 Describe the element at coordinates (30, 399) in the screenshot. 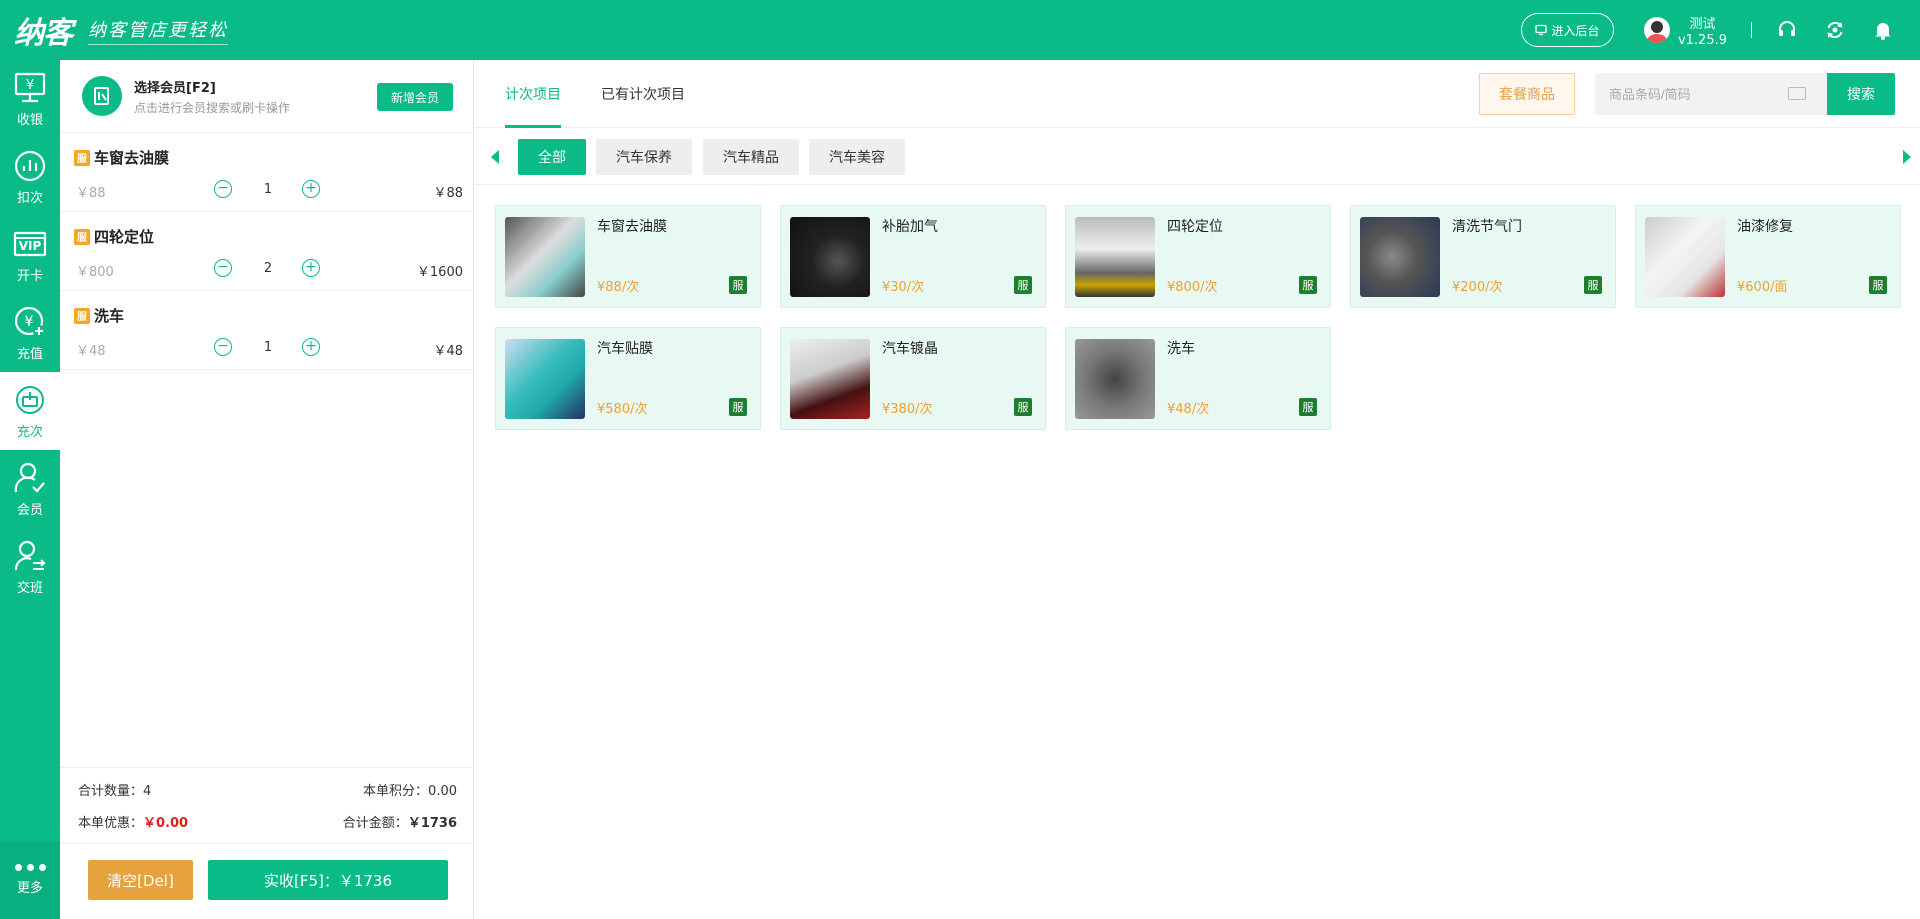

I see `recharge-times-icon` at that location.